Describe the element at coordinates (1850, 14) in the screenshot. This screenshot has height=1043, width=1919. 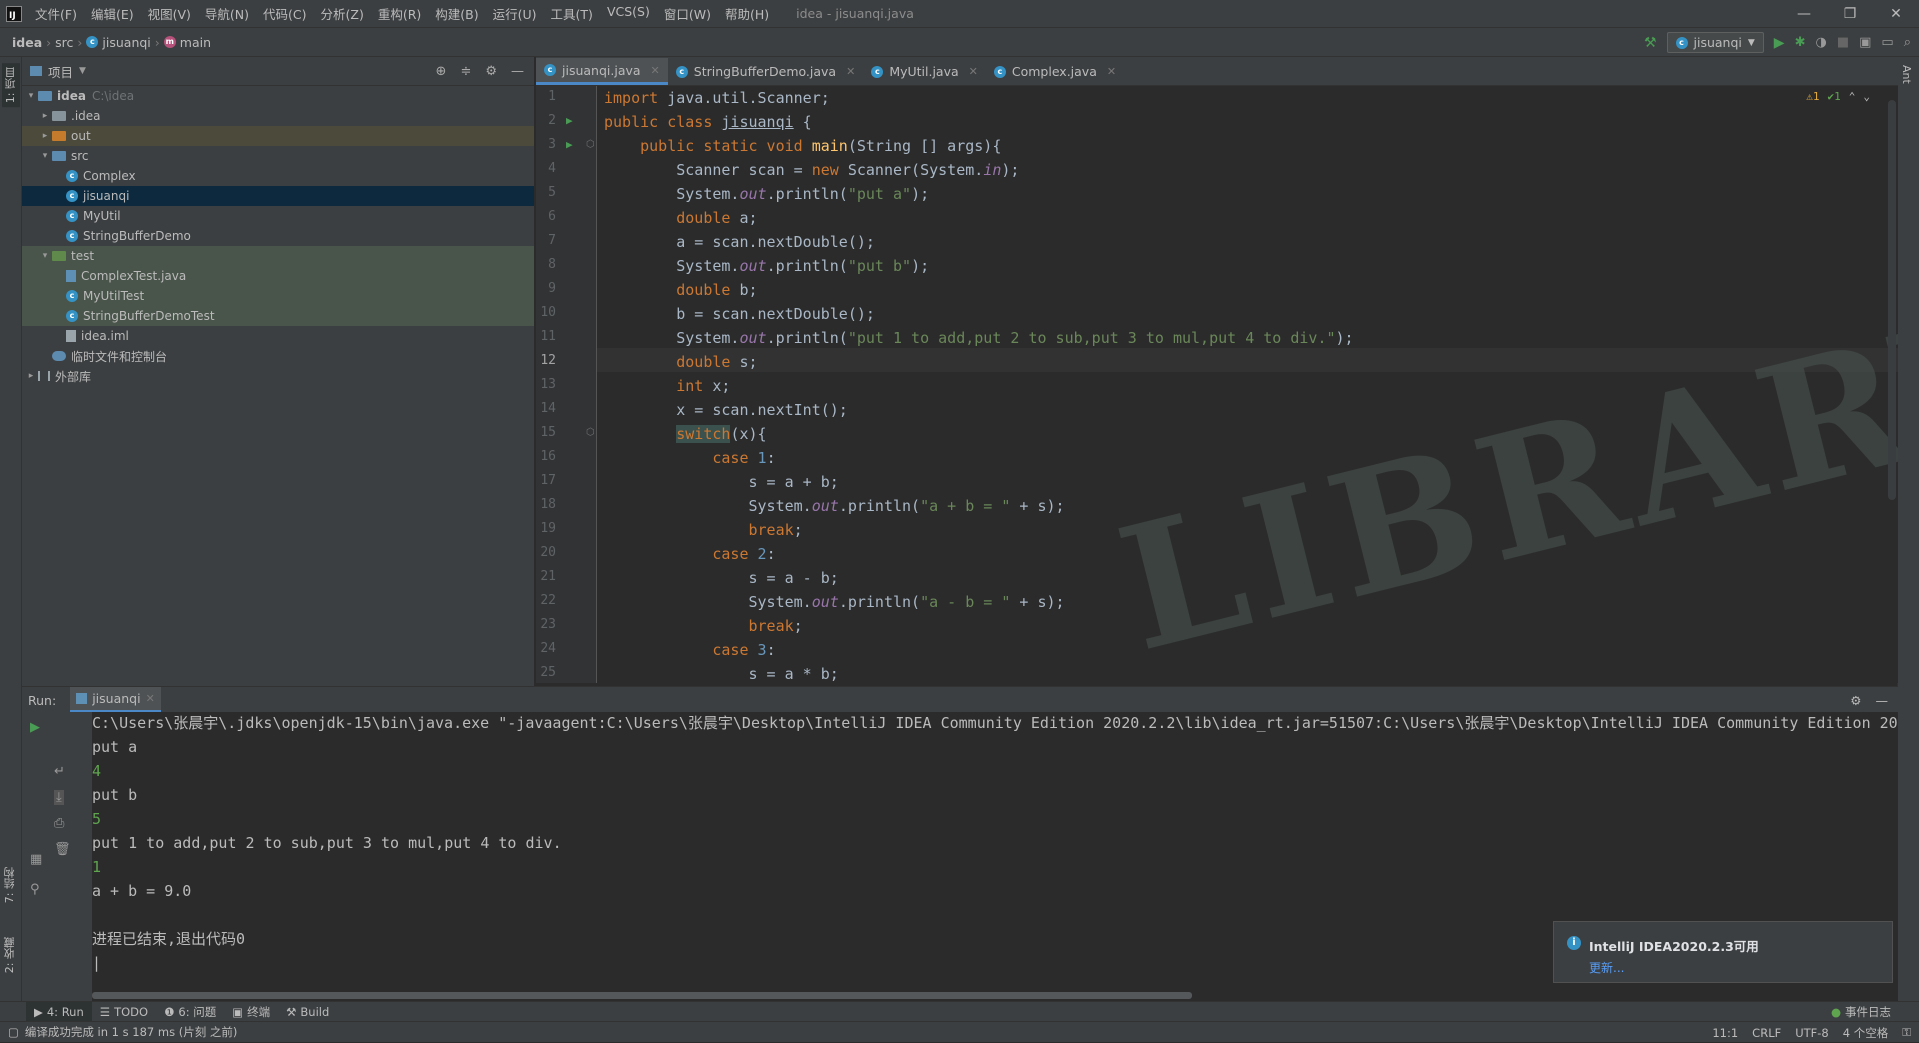
I see `restore-button: ❐` at that location.